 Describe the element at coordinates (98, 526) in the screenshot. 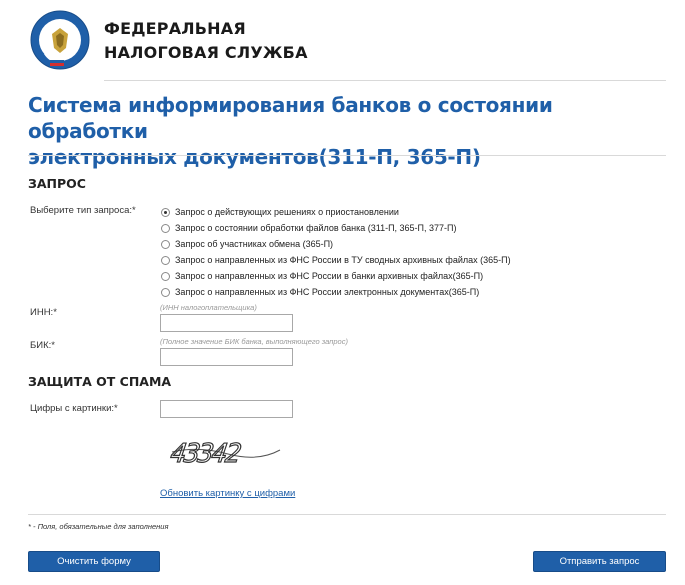

I see `required-note: * - Поля, обязательные для заполнения` at that location.